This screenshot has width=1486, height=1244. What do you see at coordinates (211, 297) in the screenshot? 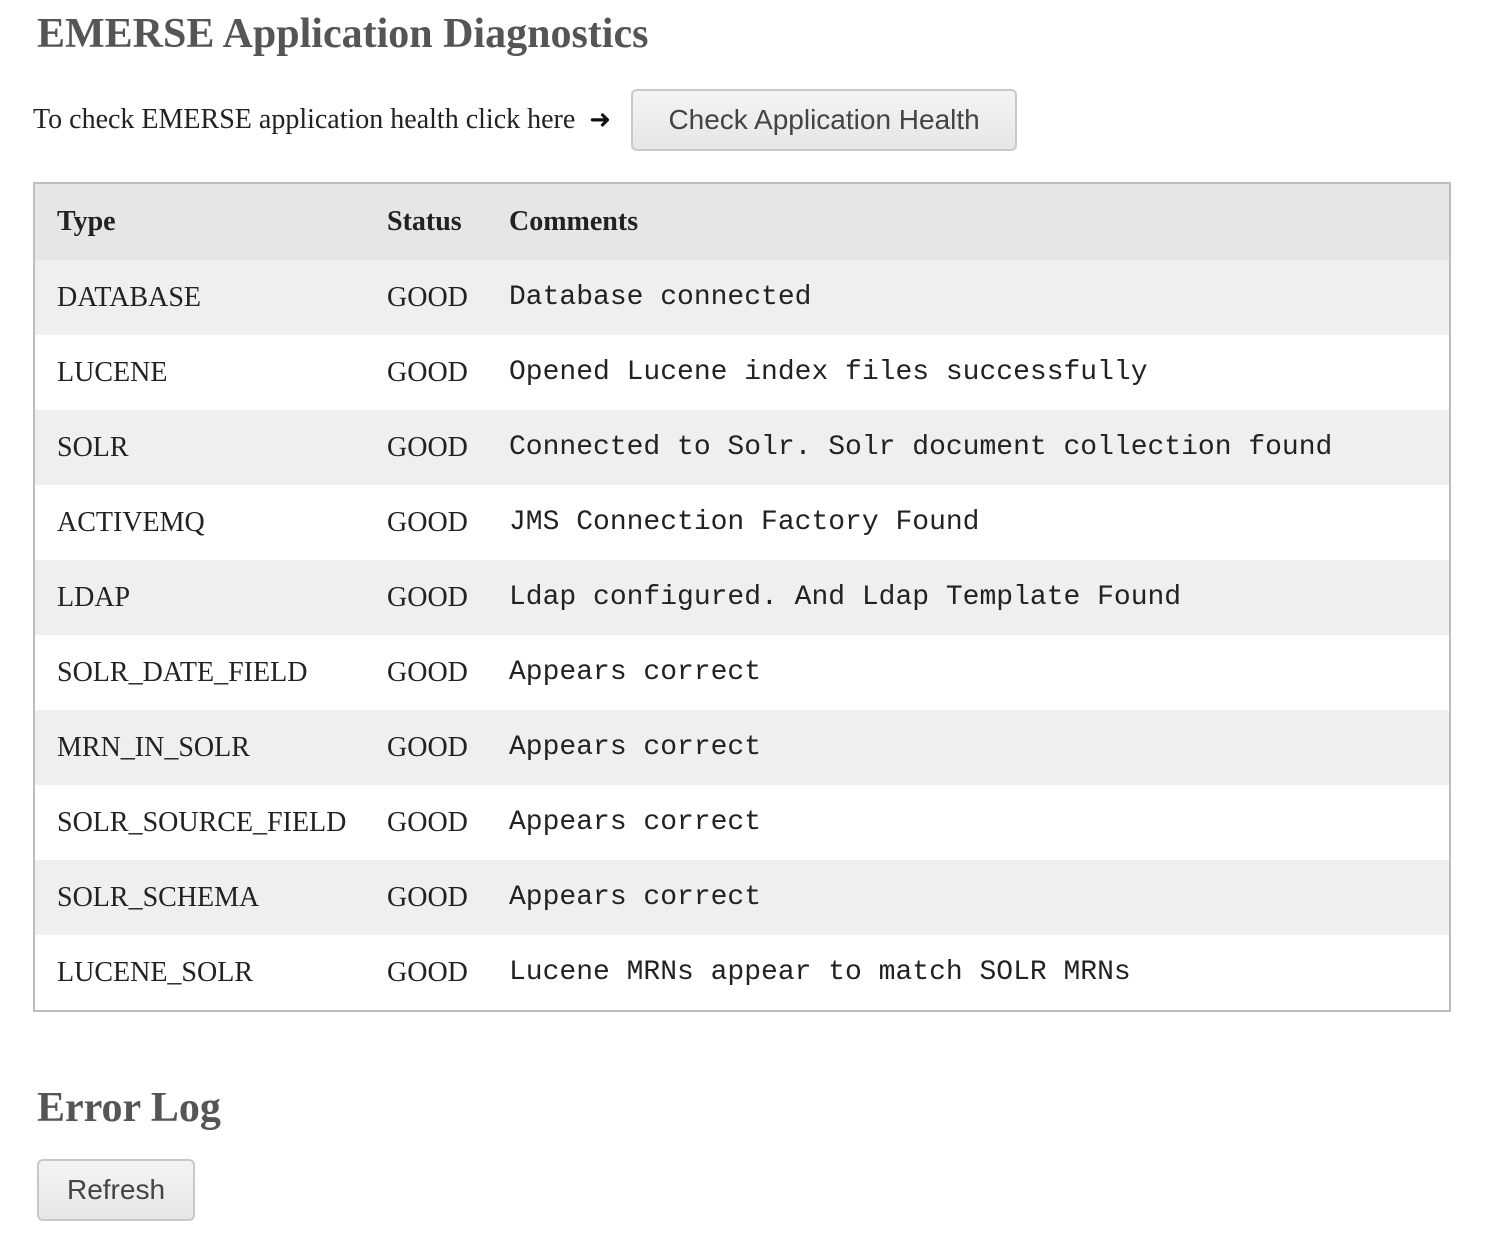
I see `cell-type: DATABASE` at bounding box center [211, 297].